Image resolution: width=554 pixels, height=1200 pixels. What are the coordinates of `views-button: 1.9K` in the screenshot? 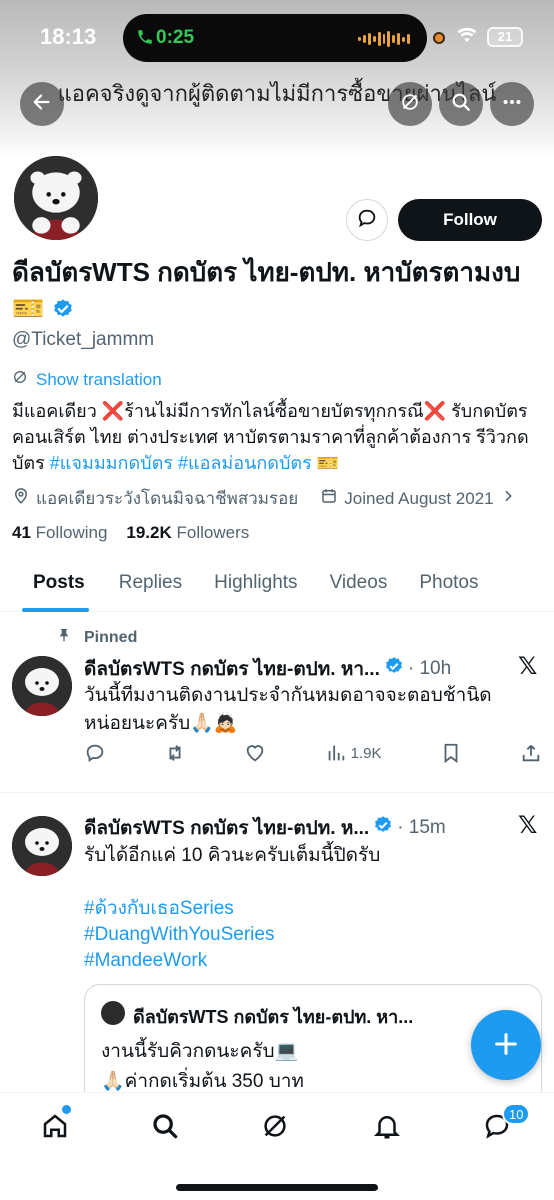 It's located at (353, 753).